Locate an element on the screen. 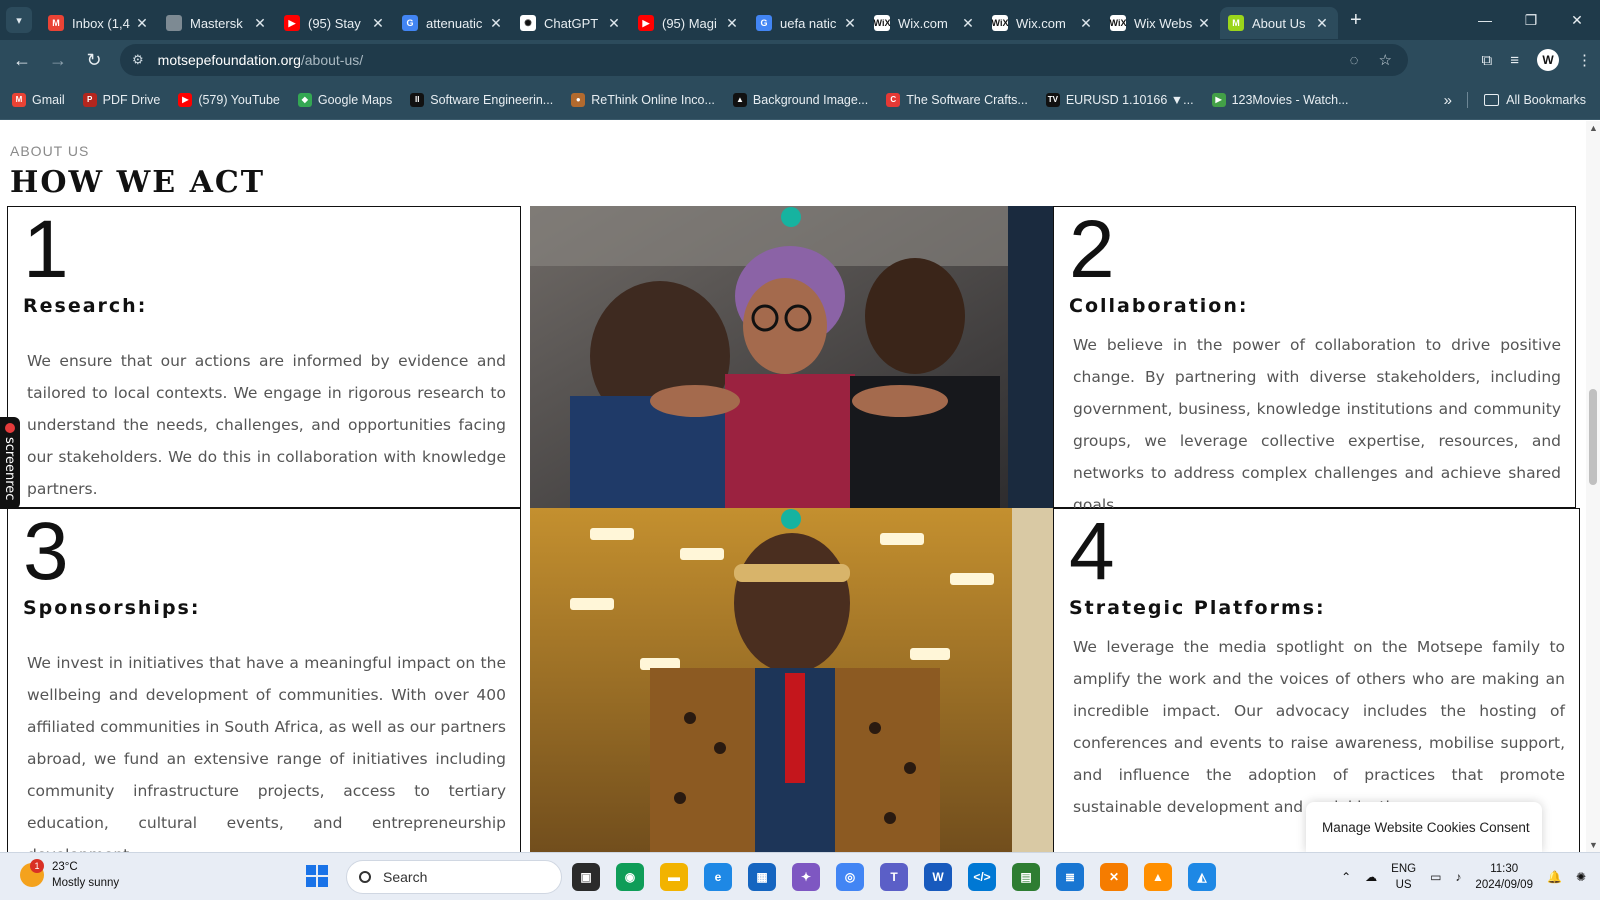 The height and width of the screenshot is (900, 1600). tab-title: Wix.com is located at coordinates (1041, 23).